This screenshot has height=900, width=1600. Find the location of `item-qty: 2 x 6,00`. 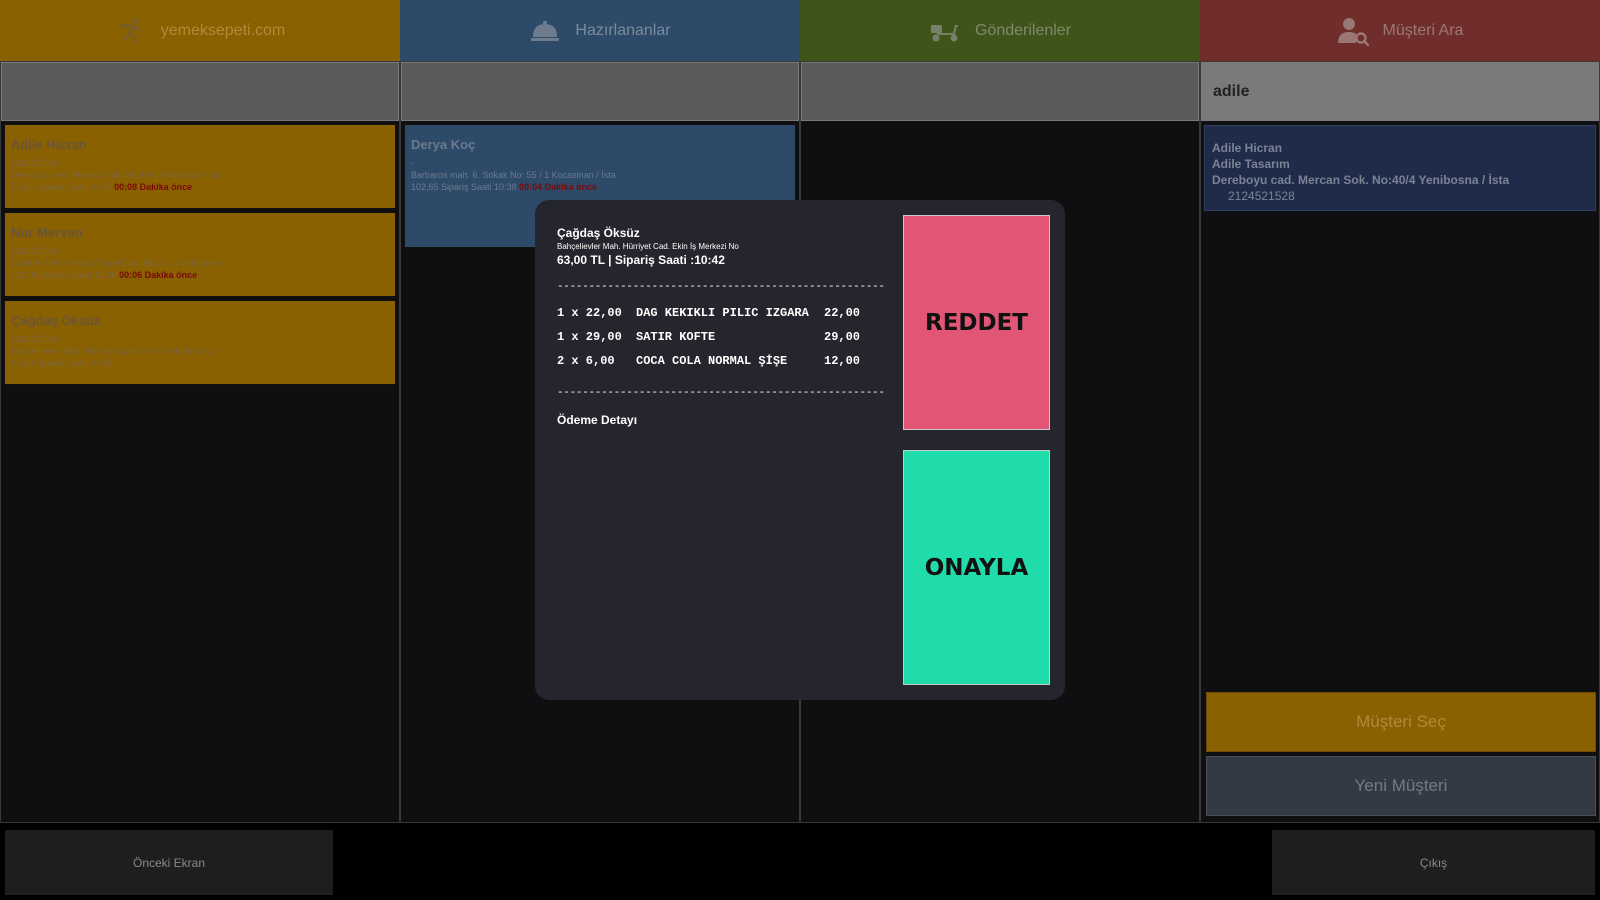

item-qty: 2 x 6,00 is located at coordinates (586, 361).